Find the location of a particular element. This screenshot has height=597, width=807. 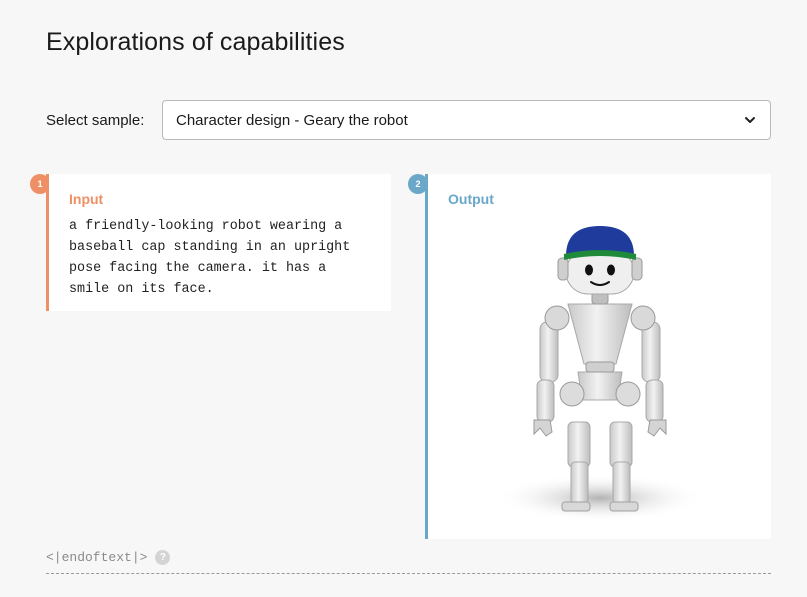

chevron-down-icon is located at coordinates (750, 120).